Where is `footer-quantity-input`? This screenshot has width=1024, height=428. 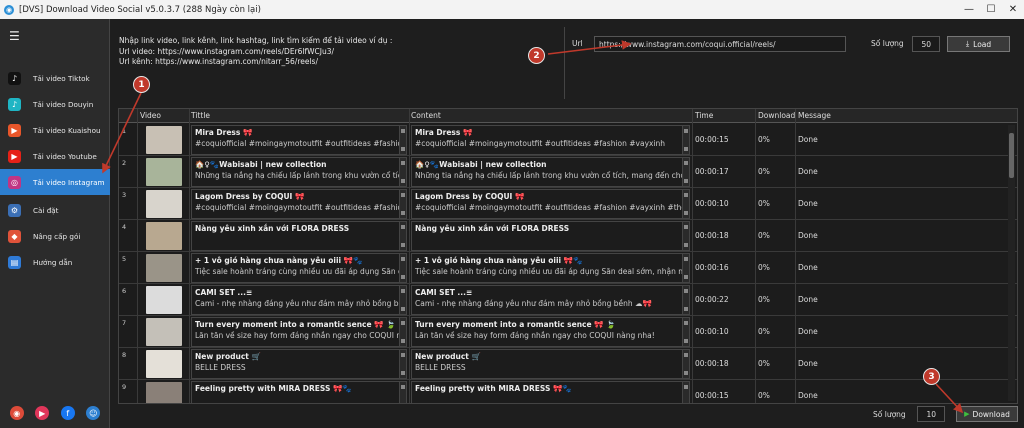 footer-quantity-input is located at coordinates (931, 414).